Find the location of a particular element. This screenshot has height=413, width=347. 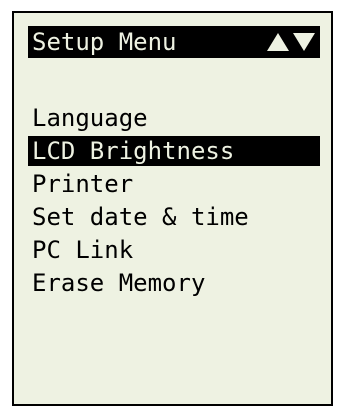

menu-item-printer: Printer is located at coordinates (174, 184).